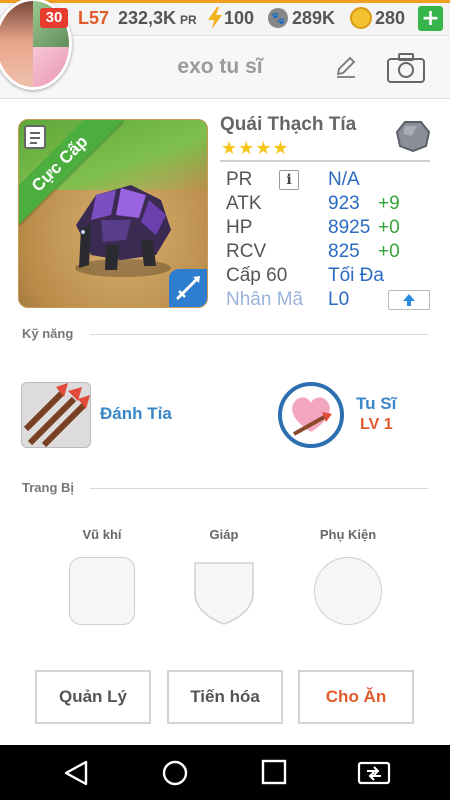 The height and width of the screenshot is (800, 450). I want to click on player-level: L57, so click(94, 18).